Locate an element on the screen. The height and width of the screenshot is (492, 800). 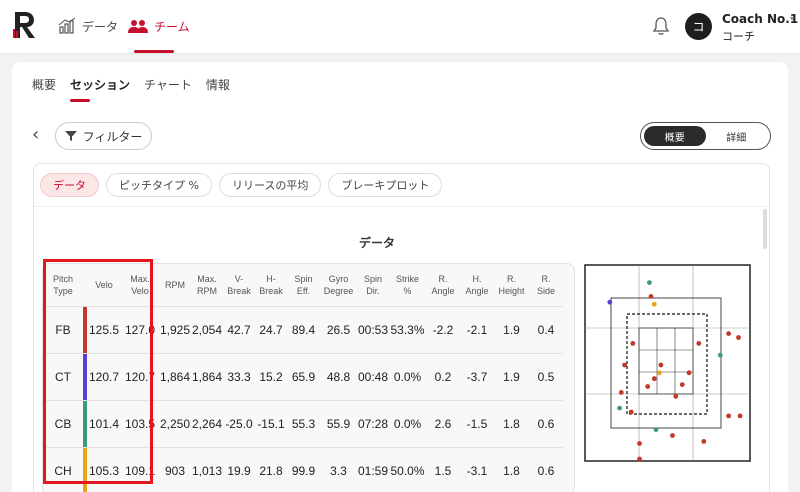
divider is located at coordinates (401, 206).